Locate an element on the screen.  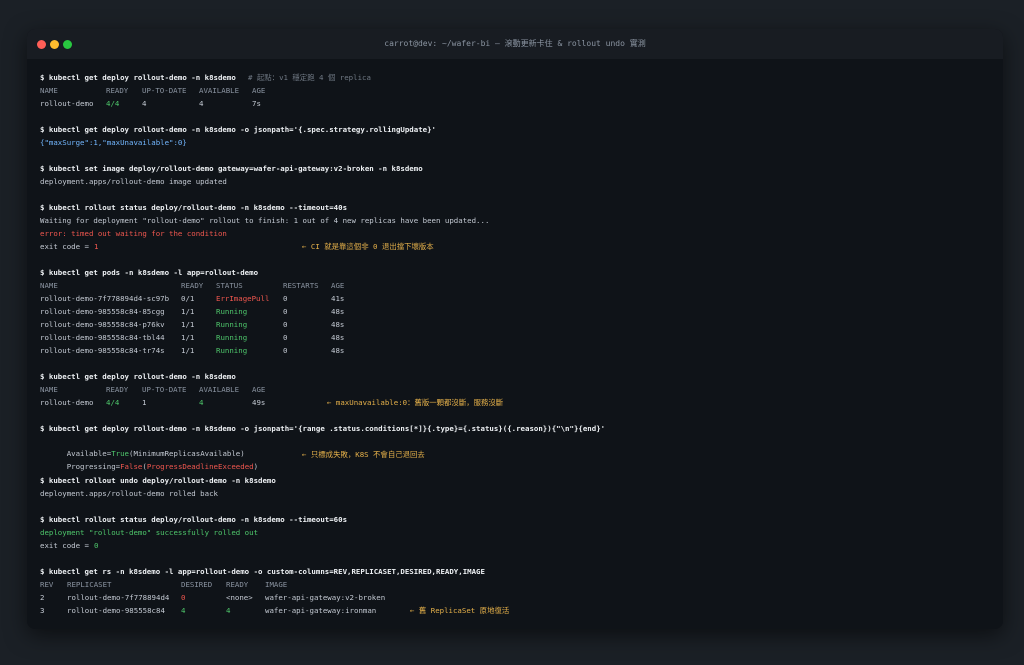
exit-code-line: exit code = 1 ← CI 就是靠這個非 0 退出擋下壞版本 is located at coordinates (237, 246).